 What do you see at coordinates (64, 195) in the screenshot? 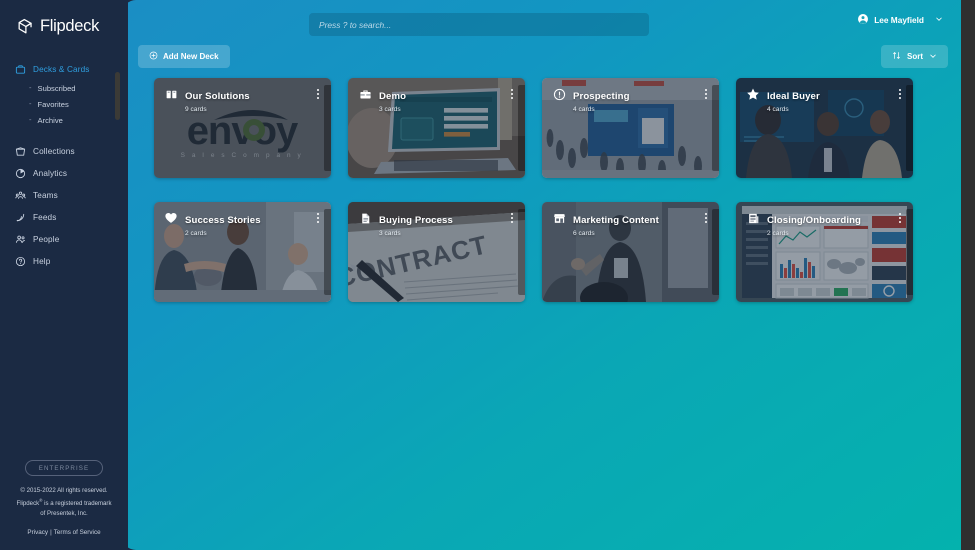
I see `sidebar-item-teams: Teams` at bounding box center [64, 195].